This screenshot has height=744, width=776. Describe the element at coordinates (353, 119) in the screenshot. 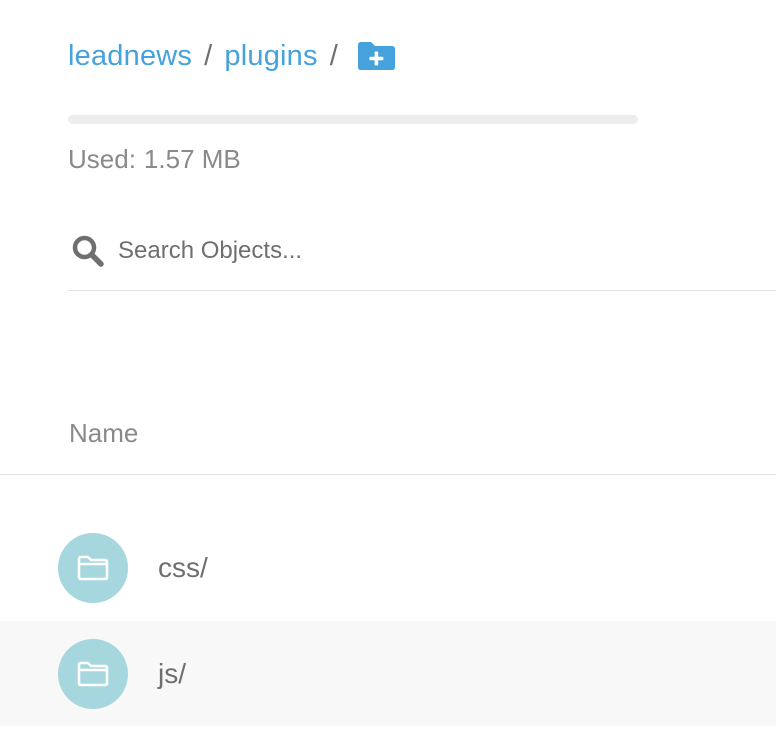

I see `usage-progress-bar` at that location.